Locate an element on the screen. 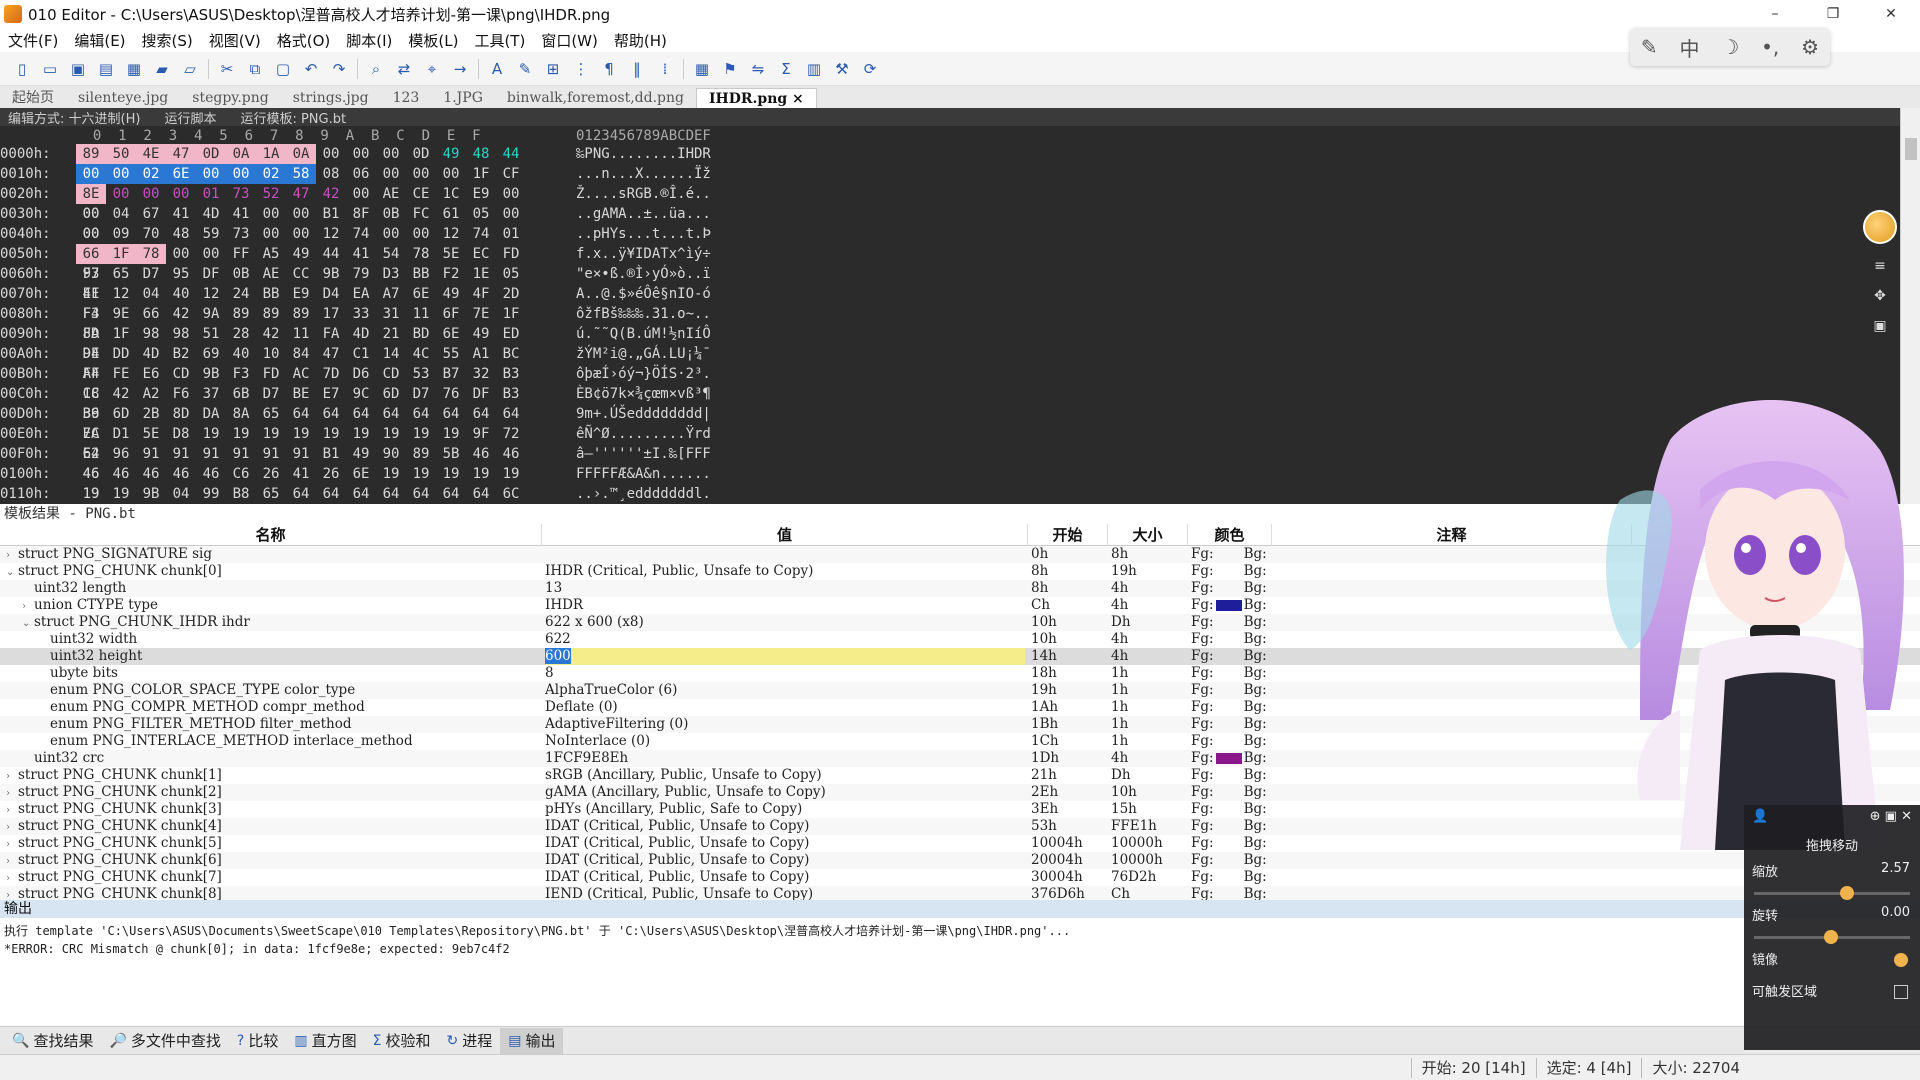 Image resolution: width=1920 pixels, height=1080 pixels. template-row: ubyte bits 8 18h 1h Fg: Bg: is located at coordinates (960, 673).